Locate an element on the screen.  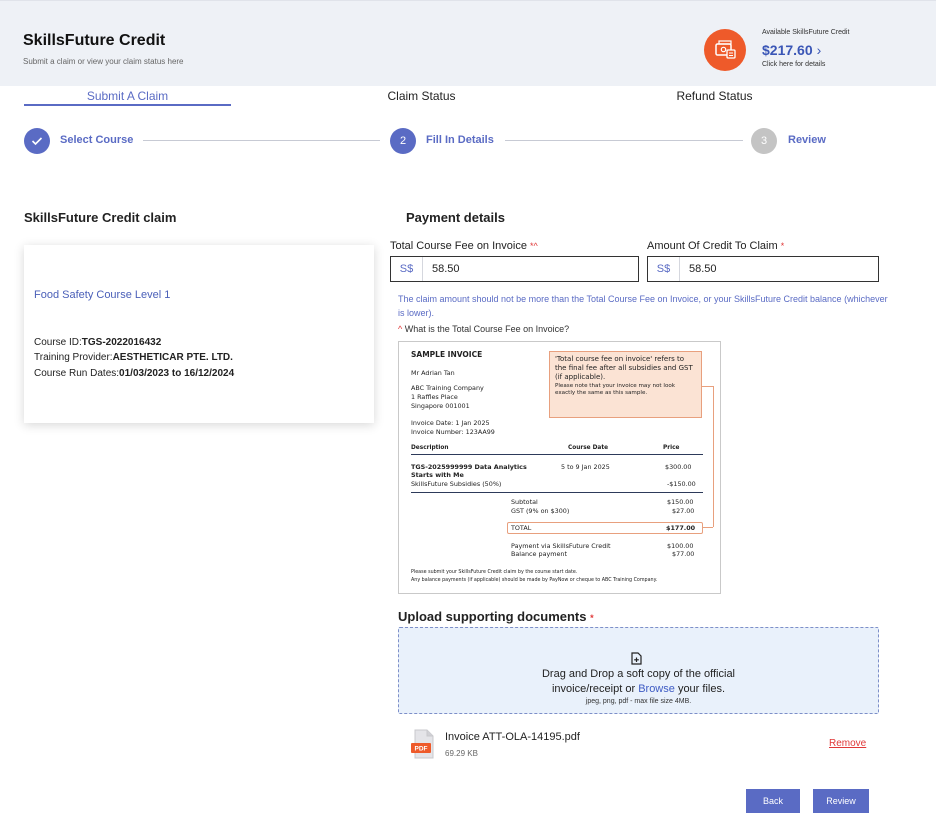
tab-claim-status: Claim Status is located at coordinates (421, 96).